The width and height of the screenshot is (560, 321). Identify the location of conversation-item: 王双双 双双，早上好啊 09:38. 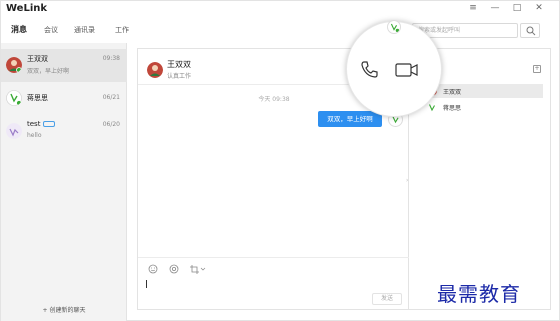
(64, 65).